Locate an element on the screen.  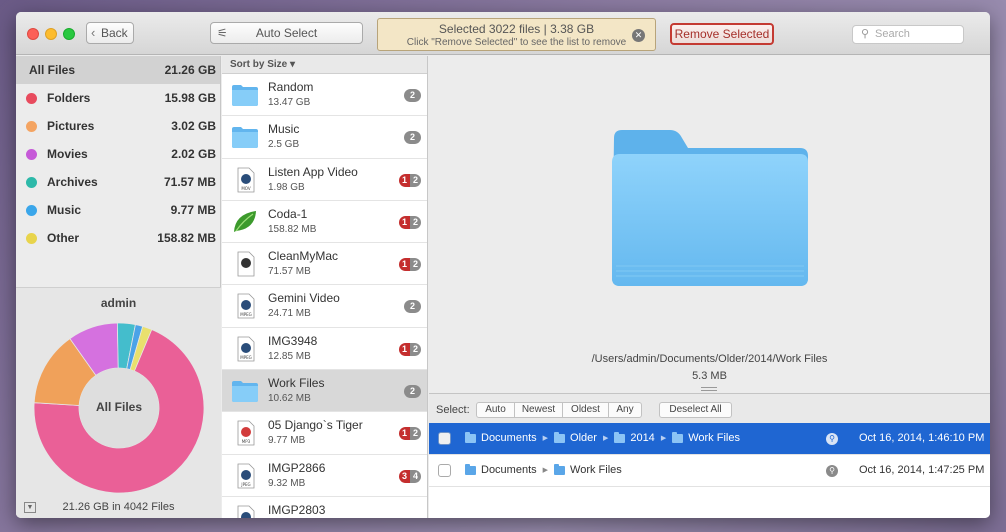
file-list-item: Work Files 10.62 MB 2 is located at coordinates (324, 391).